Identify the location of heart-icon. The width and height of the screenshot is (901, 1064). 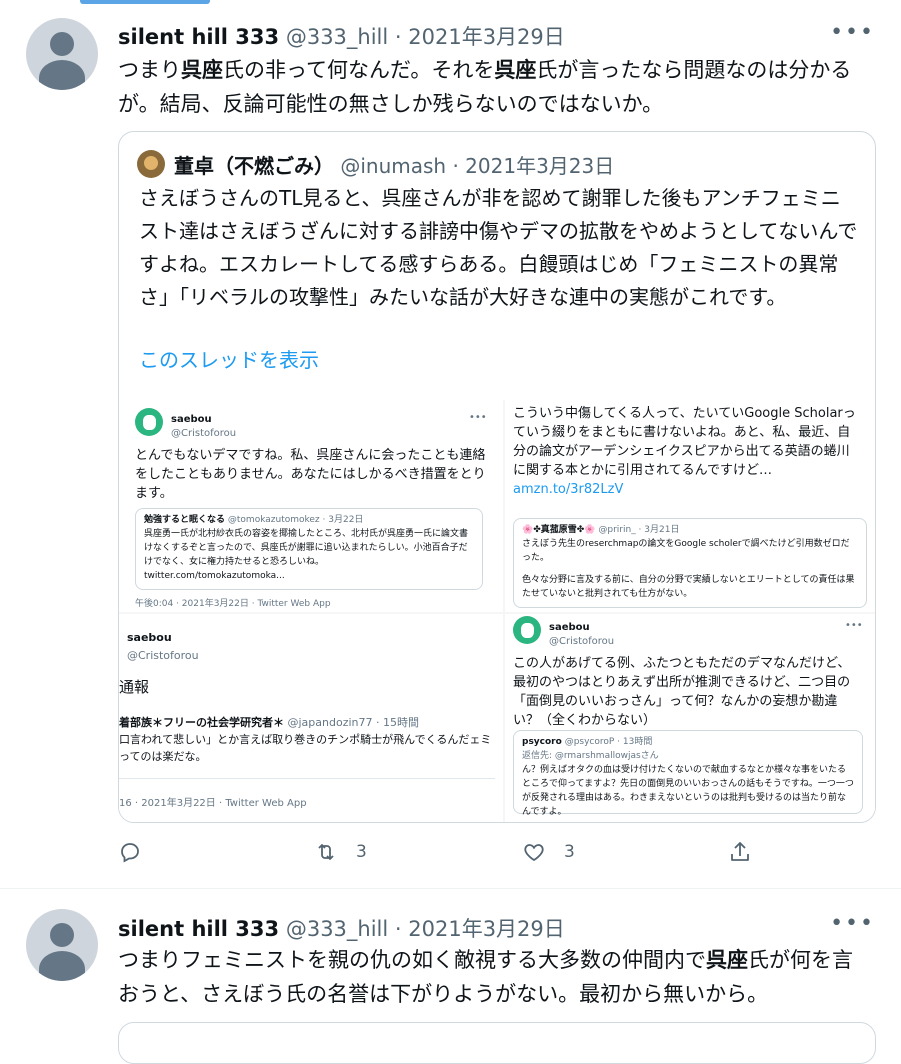
(534, 853).